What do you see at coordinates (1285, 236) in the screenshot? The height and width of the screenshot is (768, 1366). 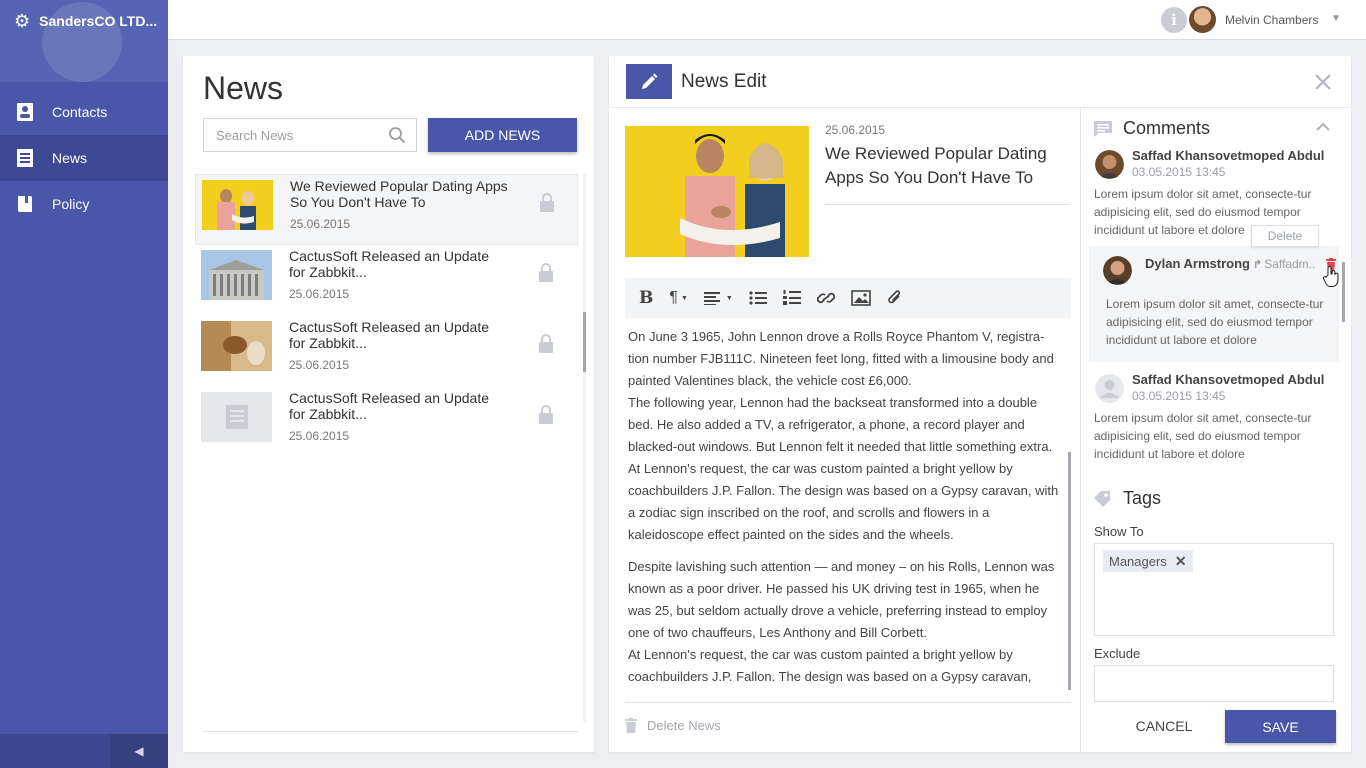 I see `delete-tooltip: Delete` at bounding box center [1285, 236].